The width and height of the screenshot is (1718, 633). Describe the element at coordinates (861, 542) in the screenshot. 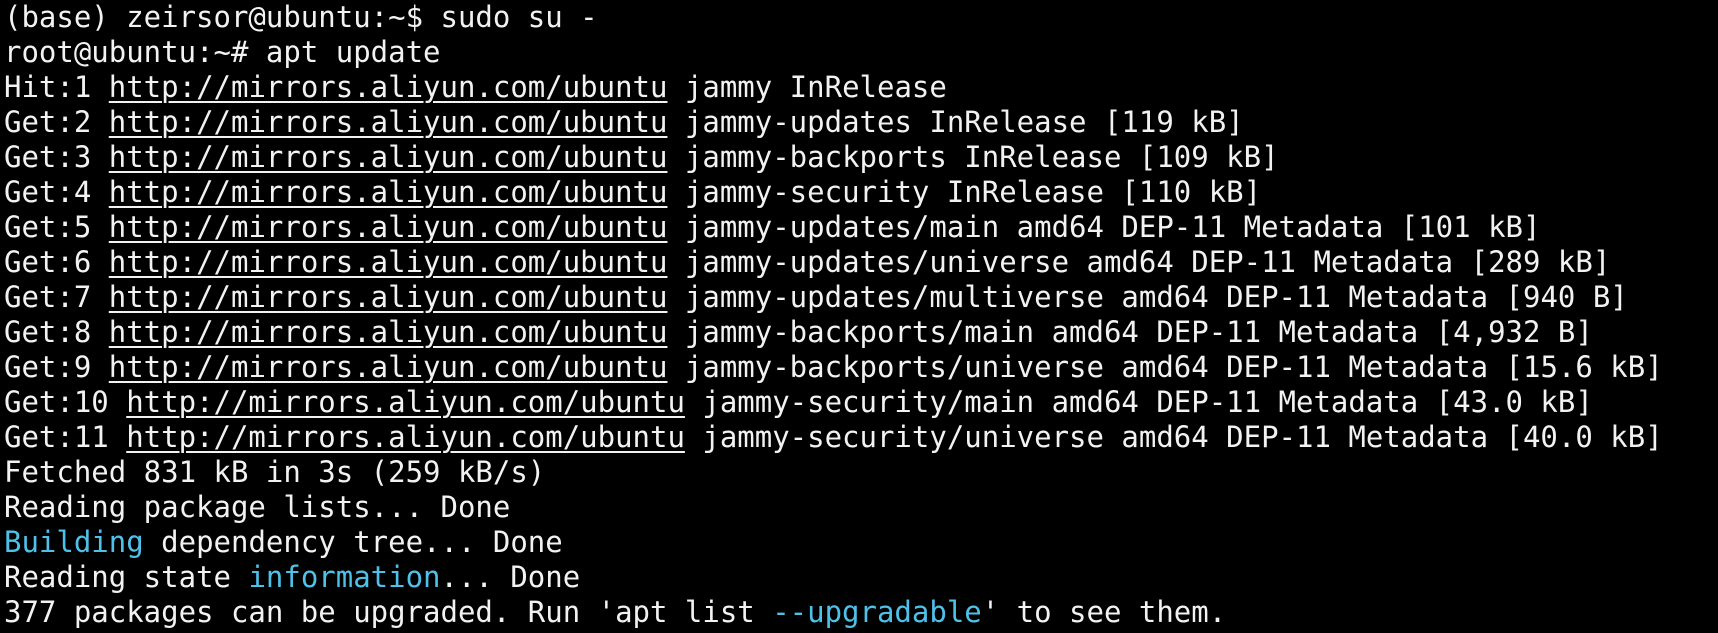

I see `building-dependency-tree-line: Building dependency tree... Done` at that location.